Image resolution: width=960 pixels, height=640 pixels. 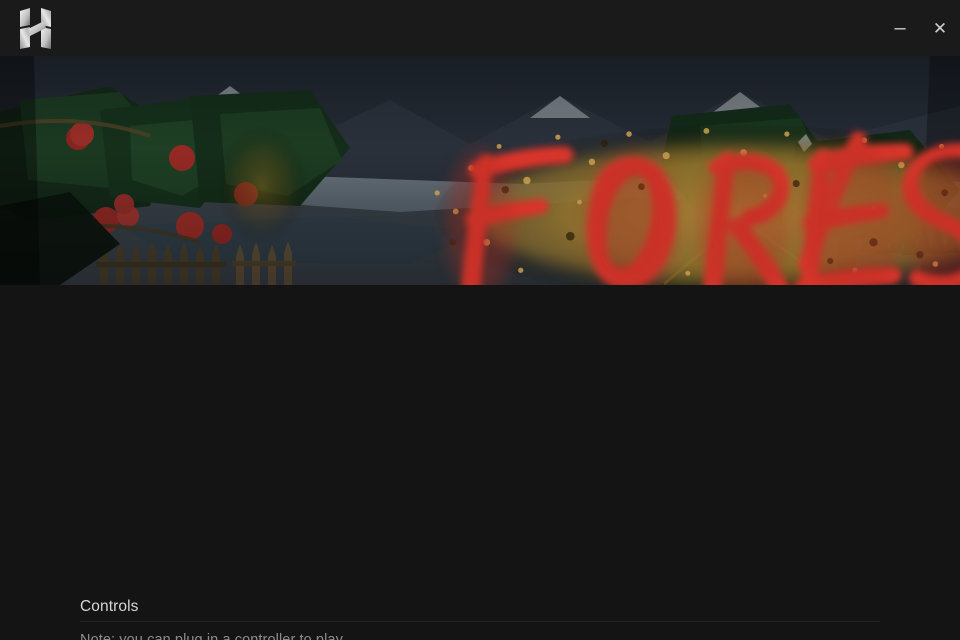 What do you see at coordinates (480, 621) in the screenshot?
I see `controls-divider` at bounding box center [480, 621].